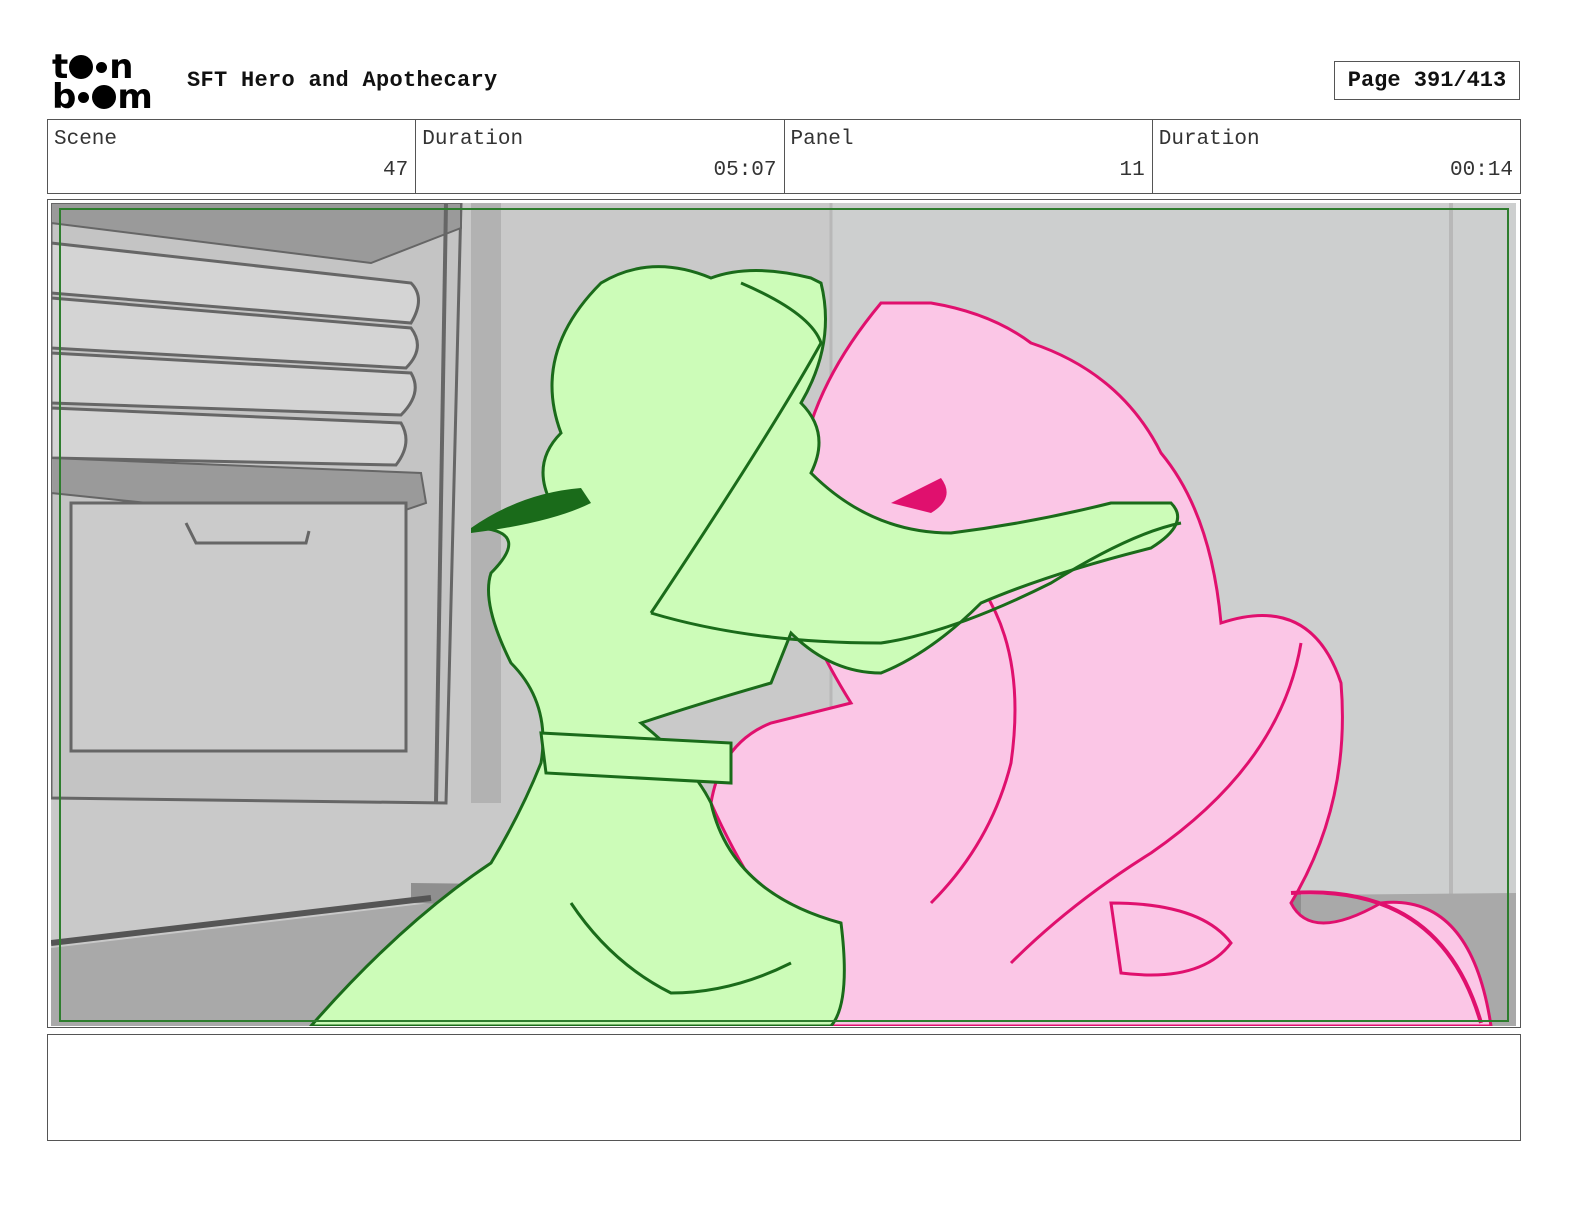  I want to click on scene-value: 47, so click(396, 170).